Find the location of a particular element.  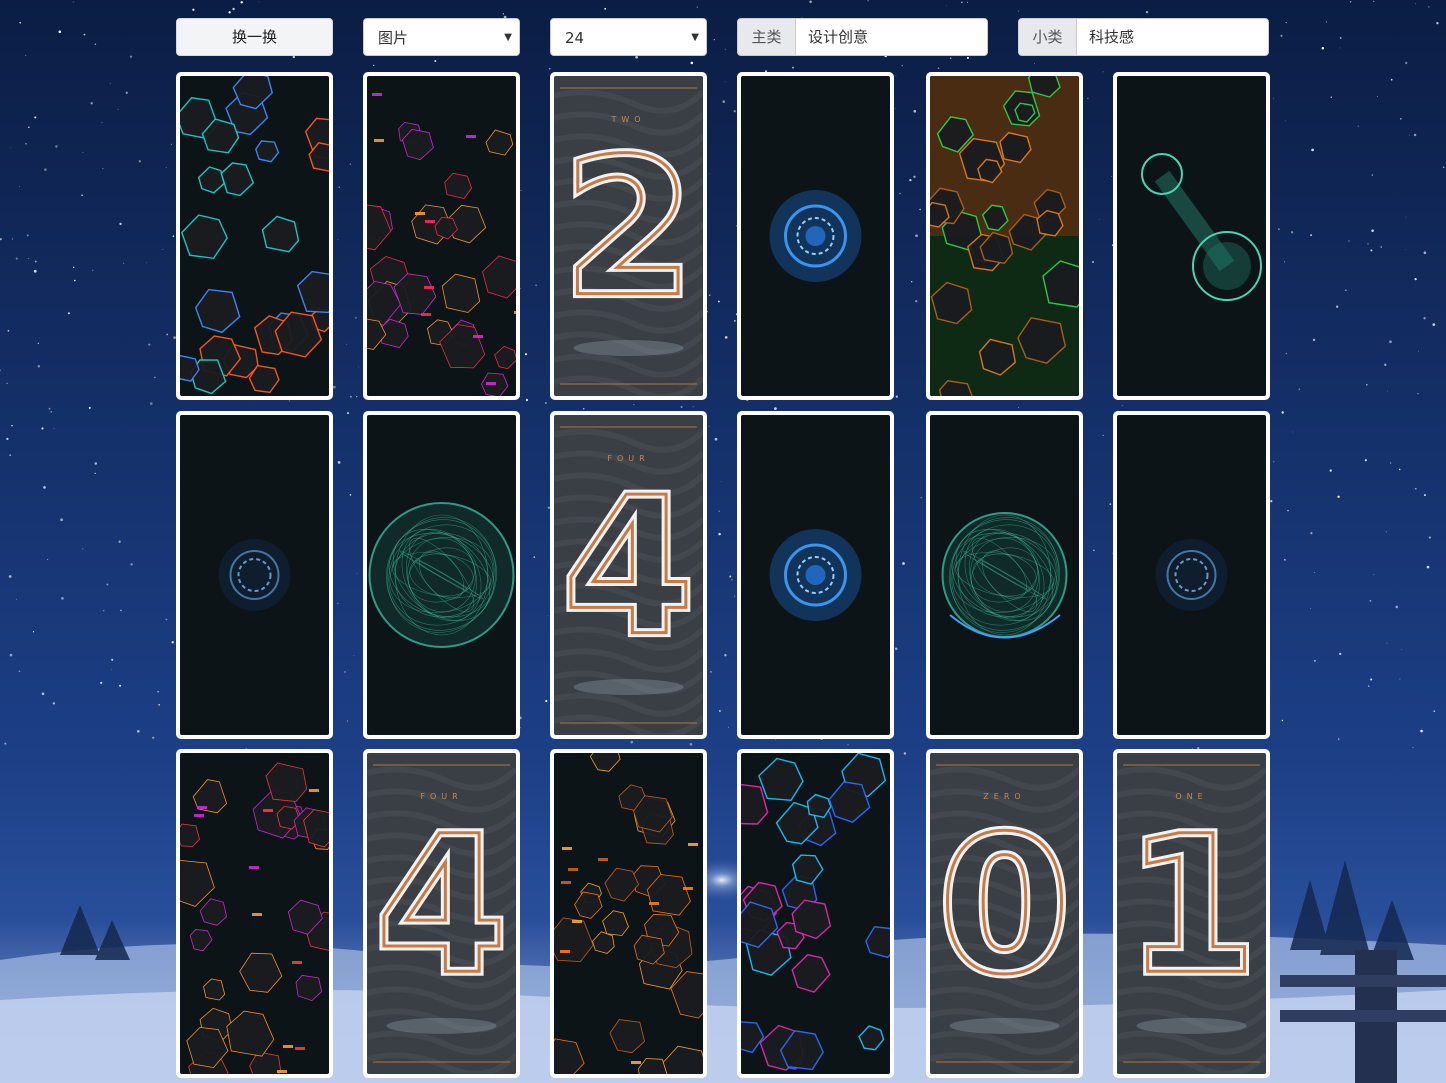

thumb-digit-accent: 0 is located at coordinates (1004, 905).